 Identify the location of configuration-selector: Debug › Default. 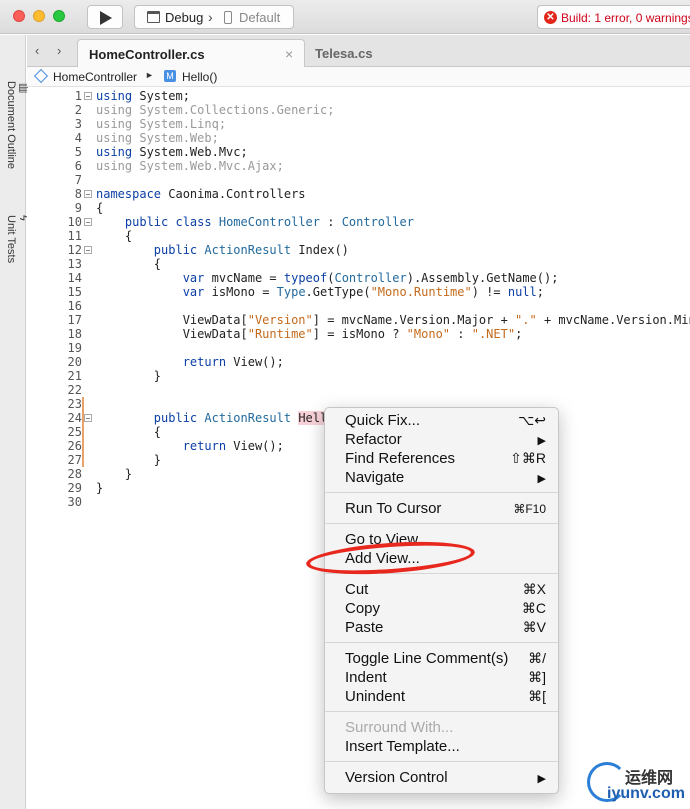
(214, 17).